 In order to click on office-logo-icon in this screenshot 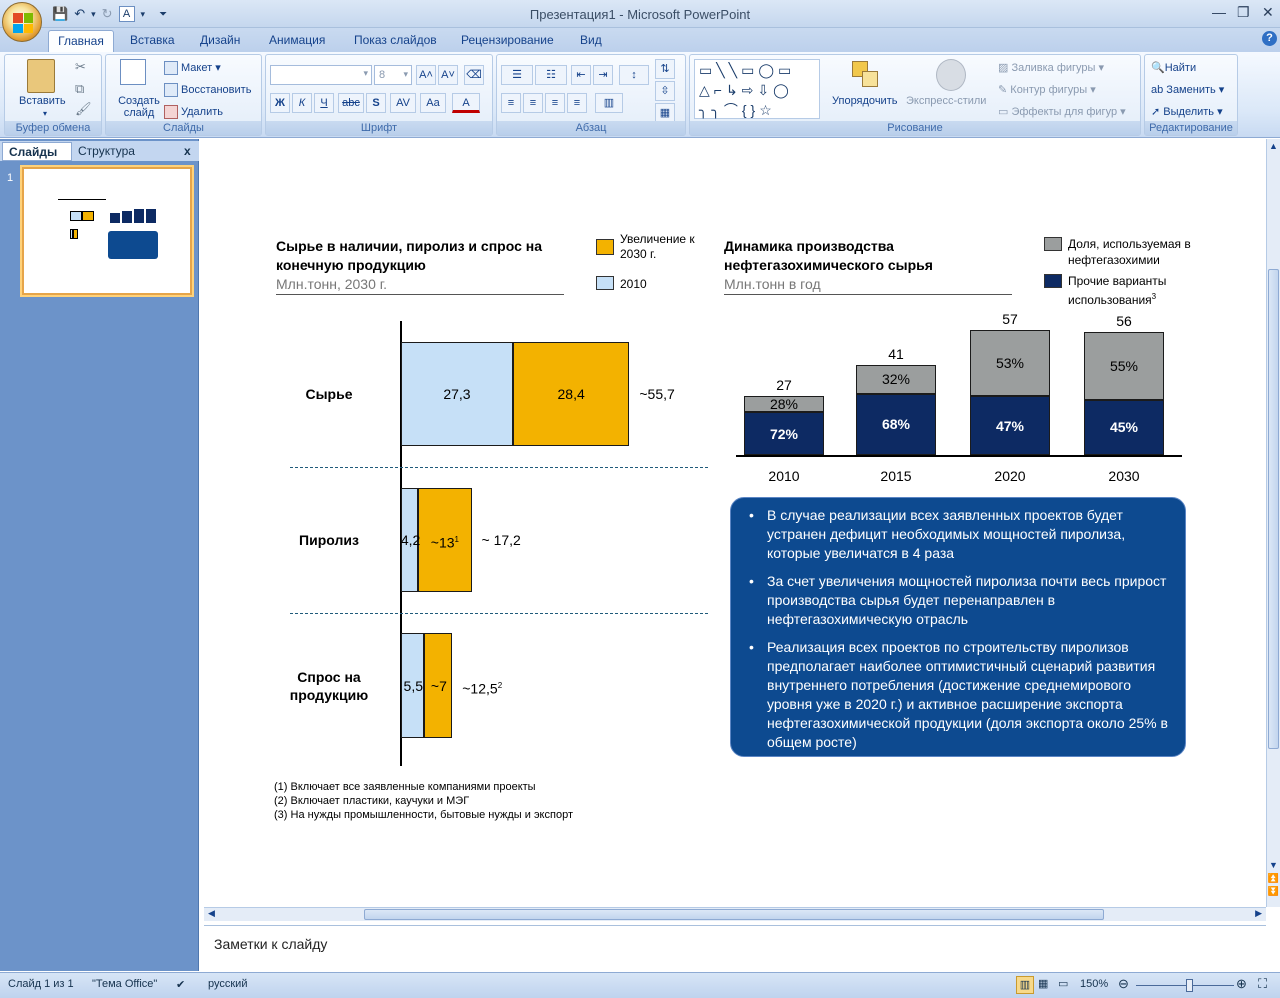, I will do `click(23, 23)`.